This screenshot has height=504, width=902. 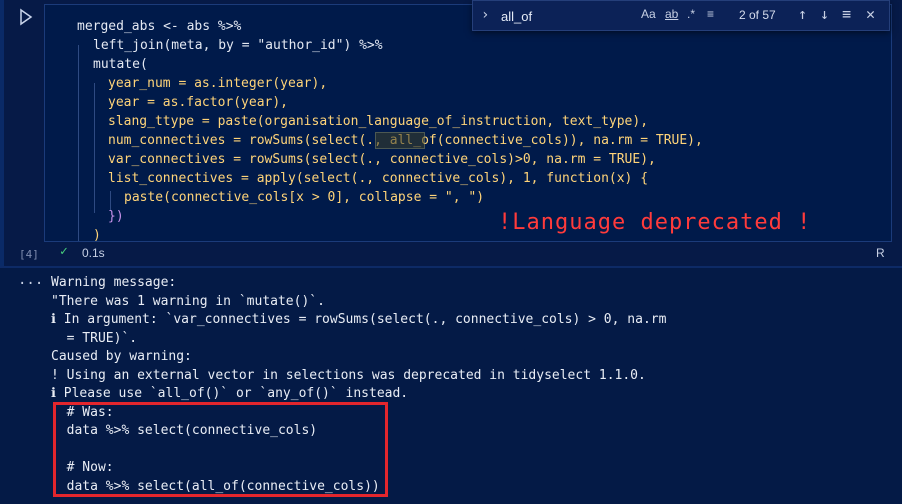 What do you see at coordinates (757, 15) in the screenshot?
I see `find-match-count: 2 of 57` at bounding box center [757, 15].